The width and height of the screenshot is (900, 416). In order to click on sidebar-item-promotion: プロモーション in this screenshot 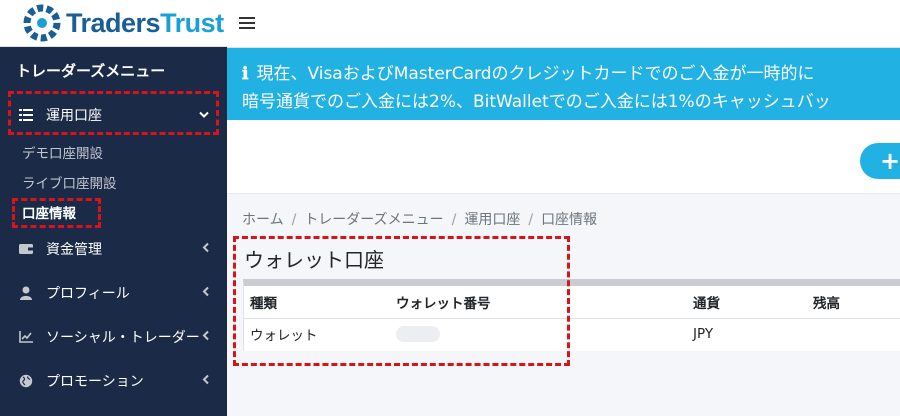, I will do `click(113, 381)`.